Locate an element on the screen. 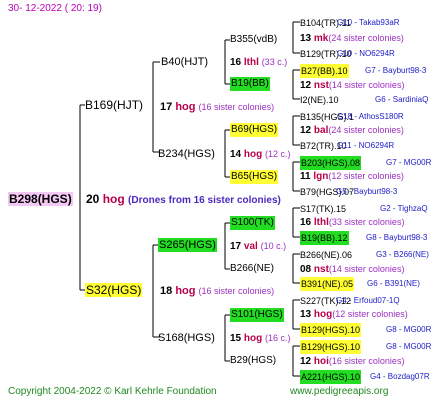  date-header: 30- 12-2022 ( 20: 19) is located at coordinates (55, 8).